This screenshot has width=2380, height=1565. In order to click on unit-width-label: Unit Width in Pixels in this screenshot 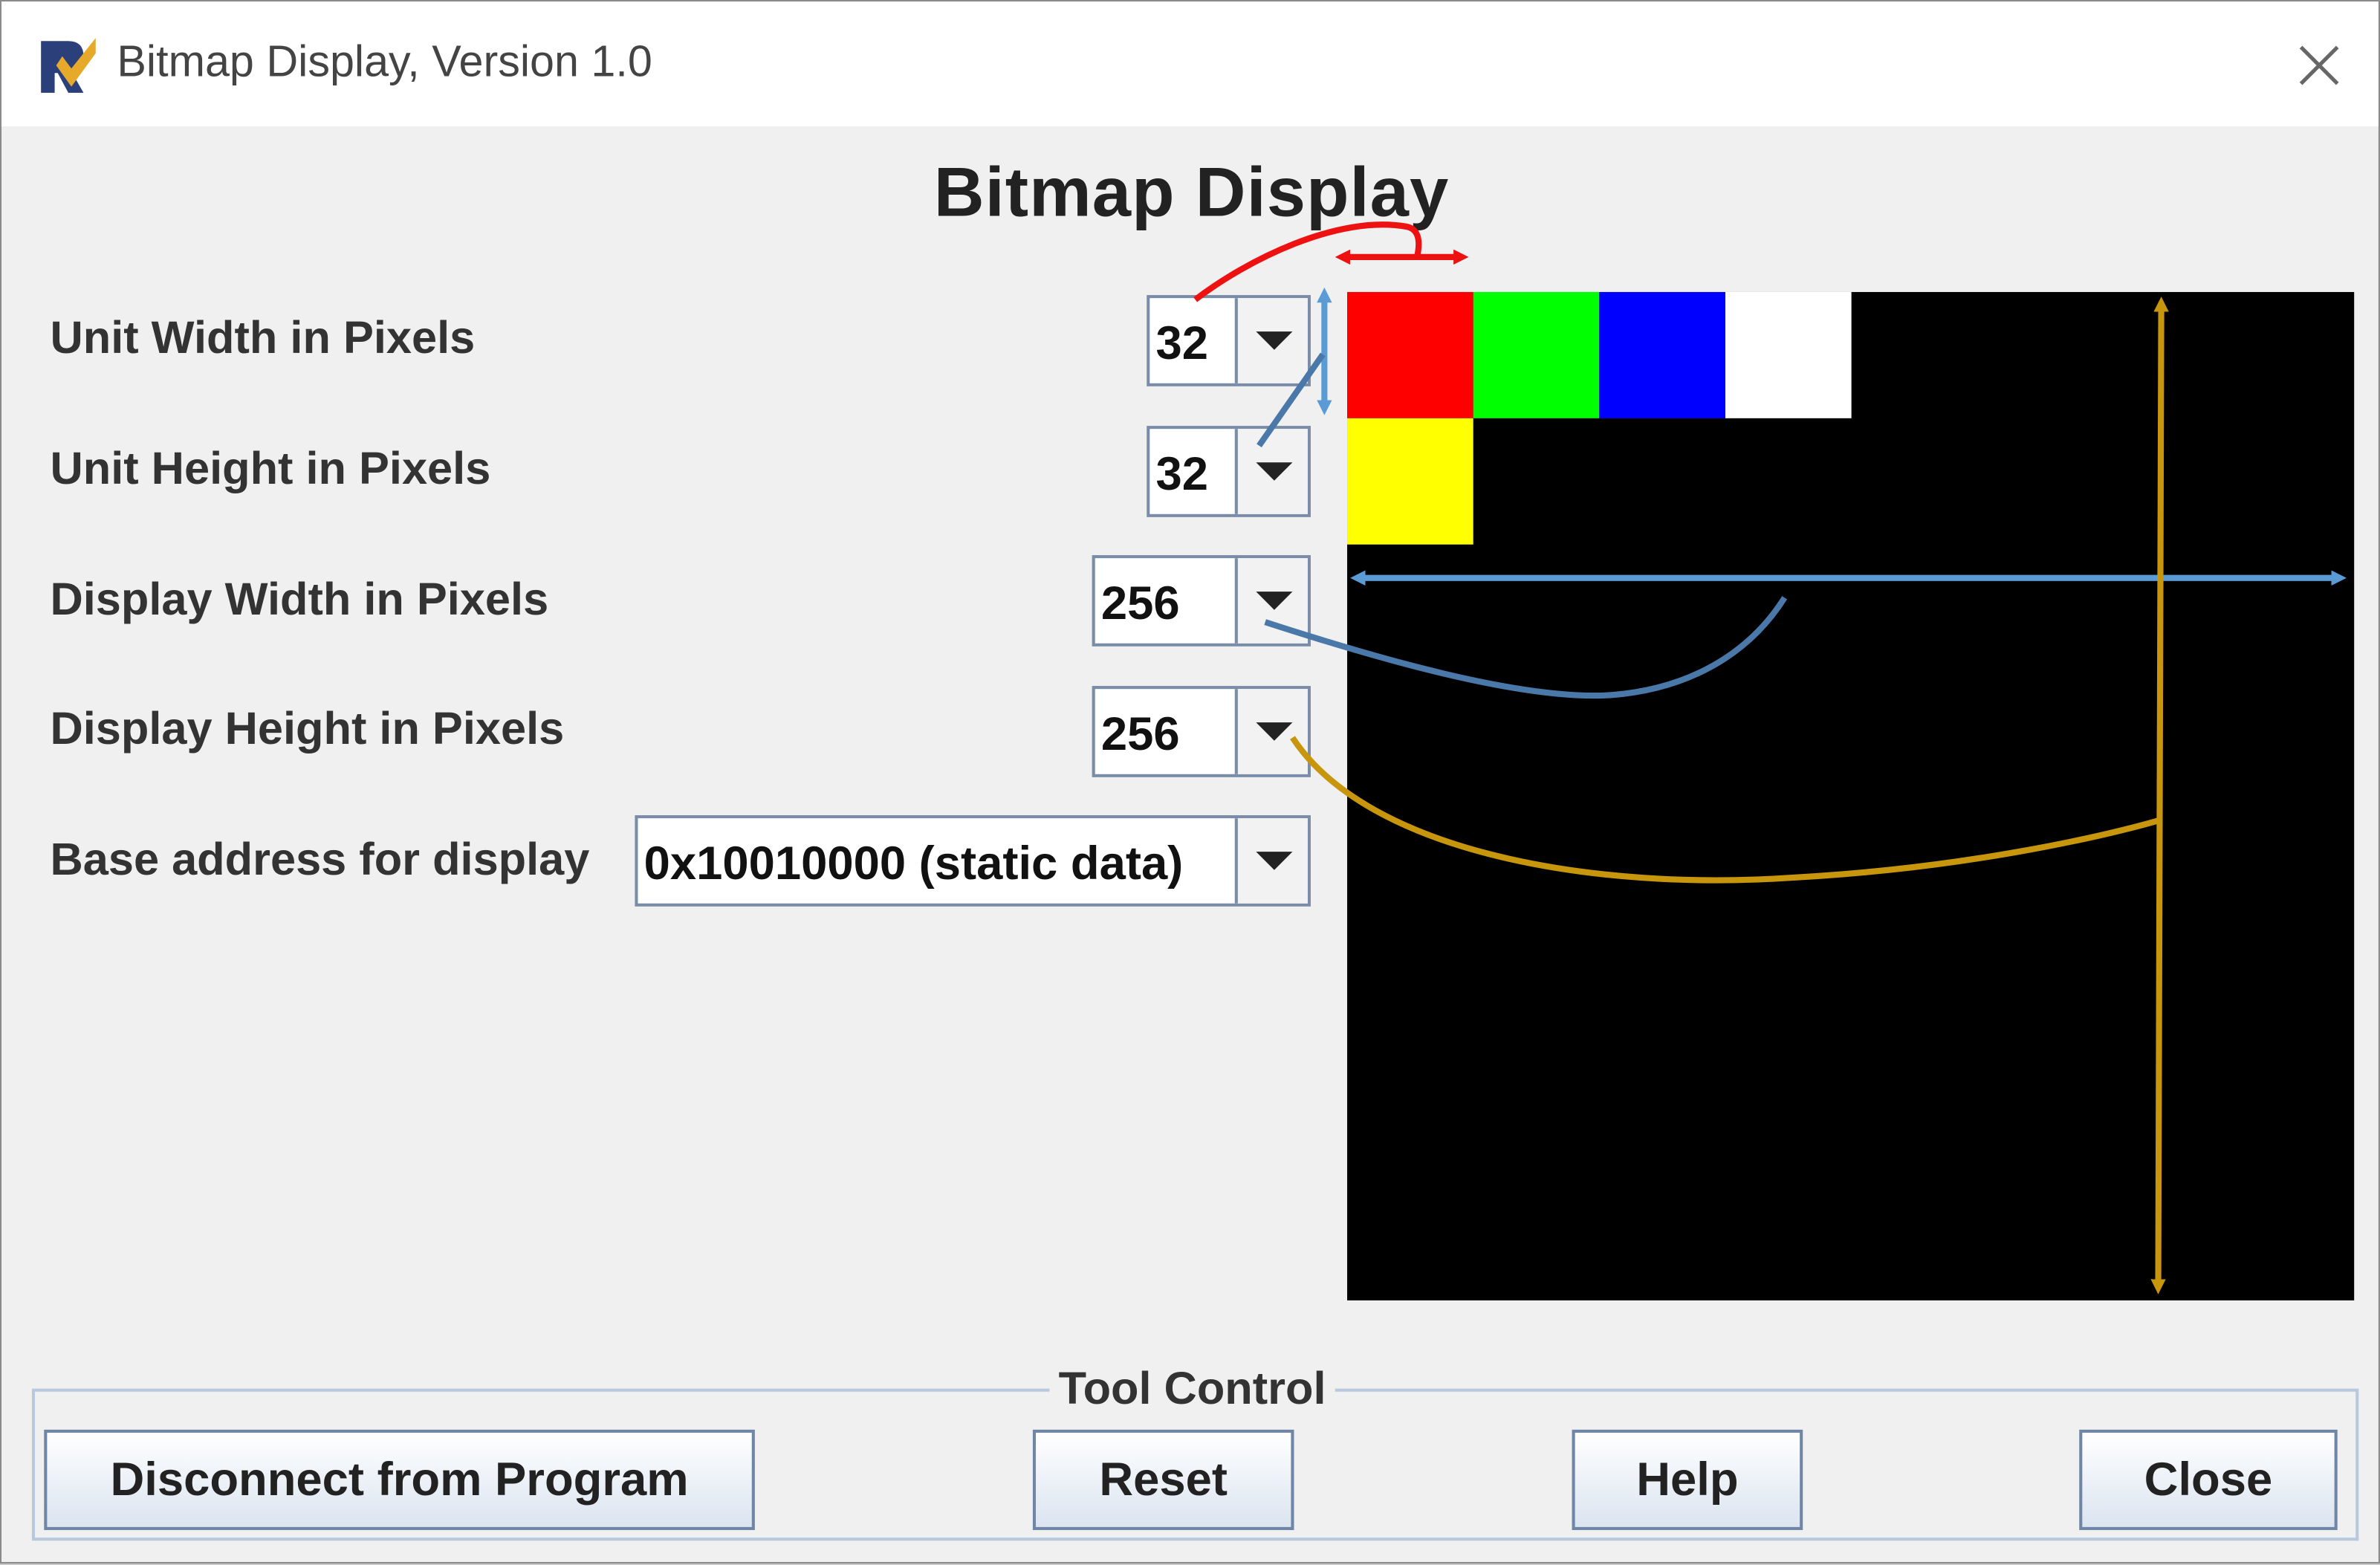, I will do `click(263, 338)`.